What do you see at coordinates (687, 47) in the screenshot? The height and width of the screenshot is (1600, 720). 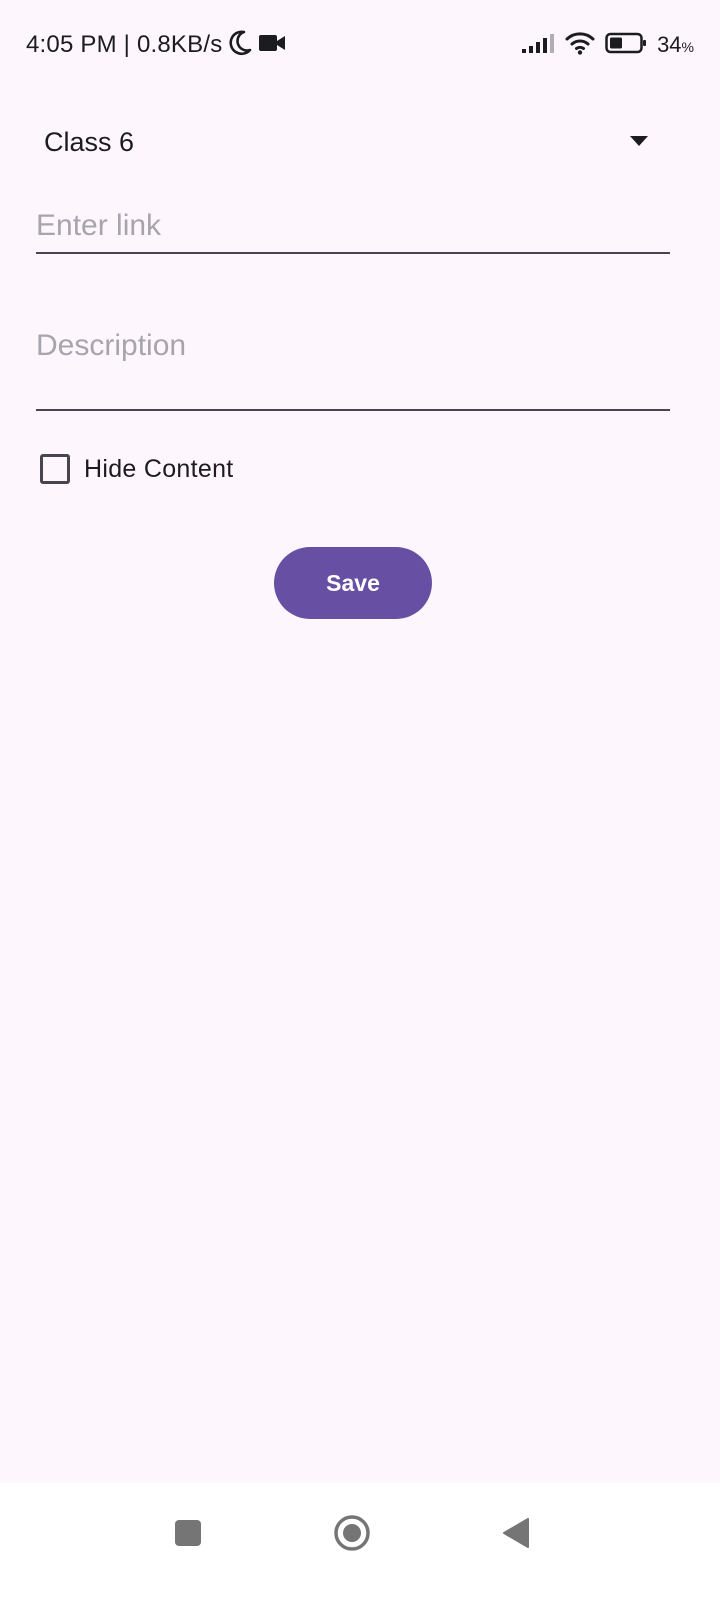 I see `battery-unit: %` at bounding box center [687, 47].